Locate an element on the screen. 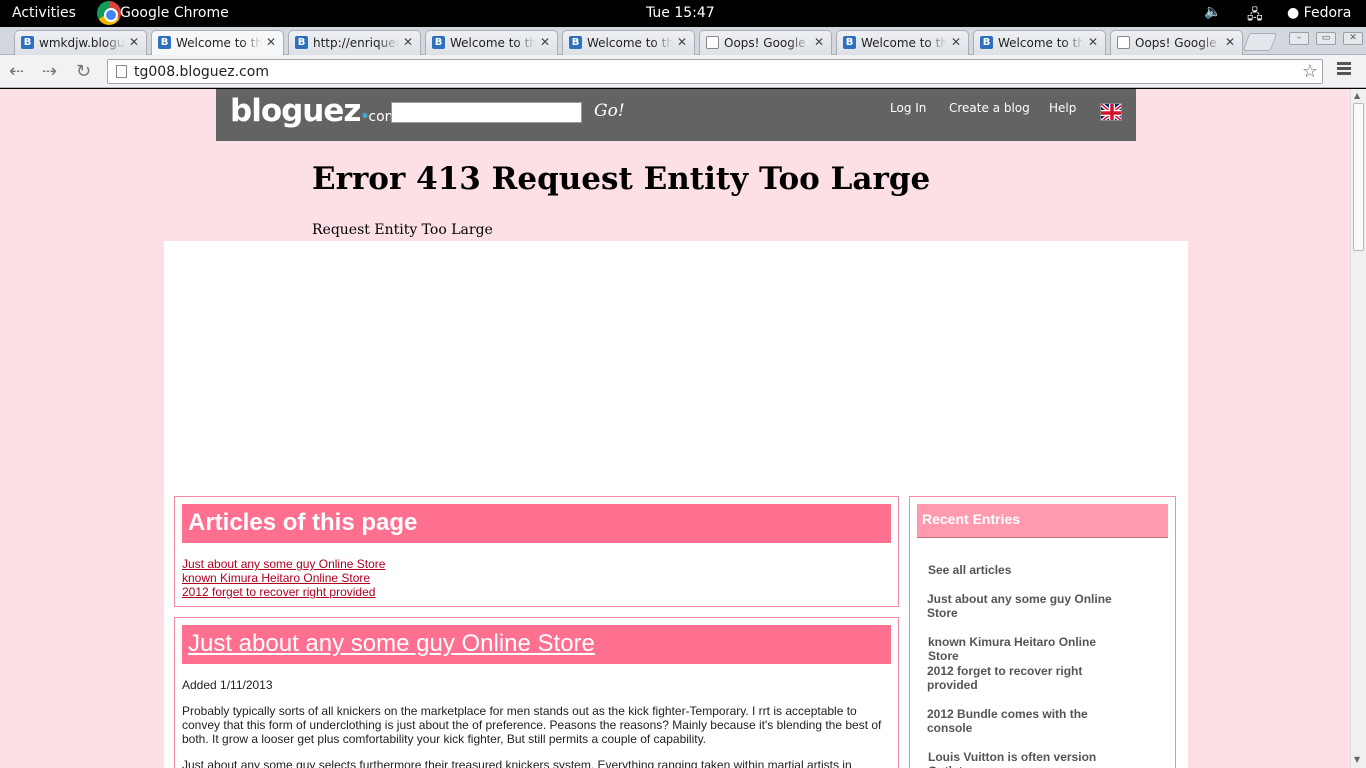 The width and height of the screenshot is (1366, 768). tab-7: B Welcome to the ✕ is located at coordinates (902, 42).